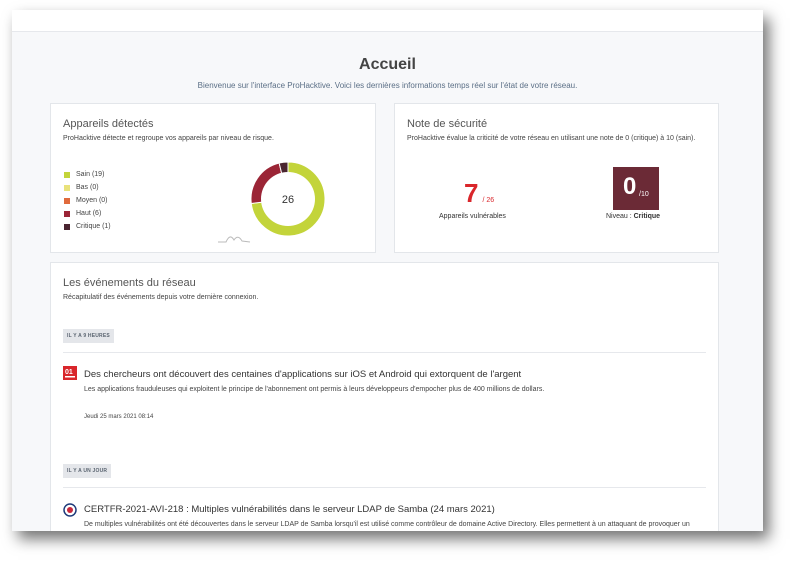 The height and width of the screenshot is (565, 797). Describe the element at coordinates (644, 194) in the screenshot. I see `score-total: /10` at that location.